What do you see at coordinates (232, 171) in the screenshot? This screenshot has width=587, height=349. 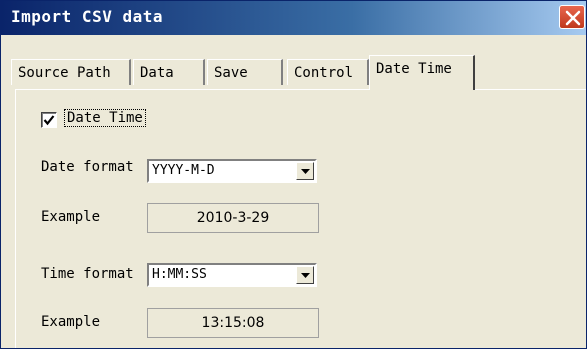 I see `date-format-select: YYYY-M-D` at bounding box center [232, 171].